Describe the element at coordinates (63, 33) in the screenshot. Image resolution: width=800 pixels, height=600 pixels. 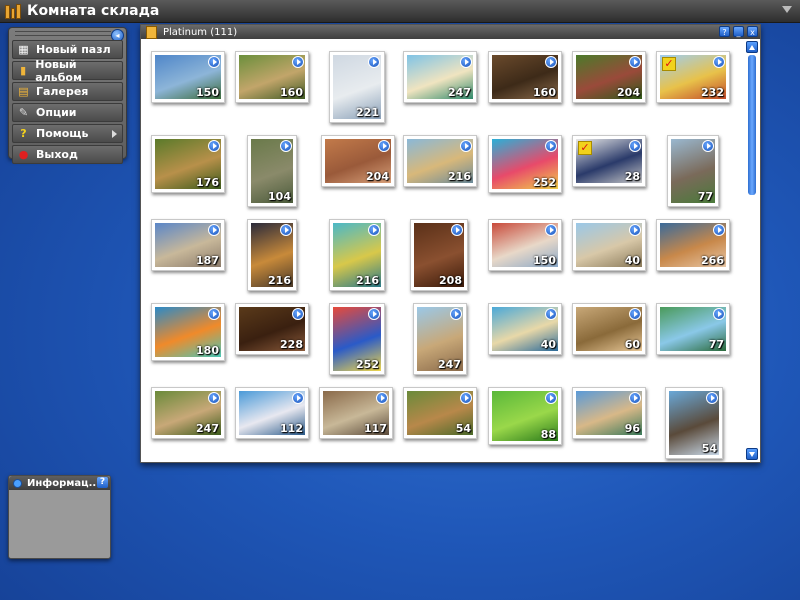
I see `menu-grip` at that location.